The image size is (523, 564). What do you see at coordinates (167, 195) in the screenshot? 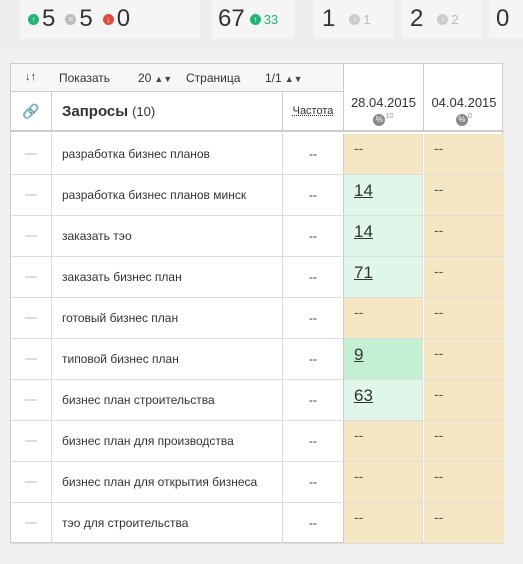
I see `query-cell: разработка бизнес планов минск` at bounding box center [167, 195].